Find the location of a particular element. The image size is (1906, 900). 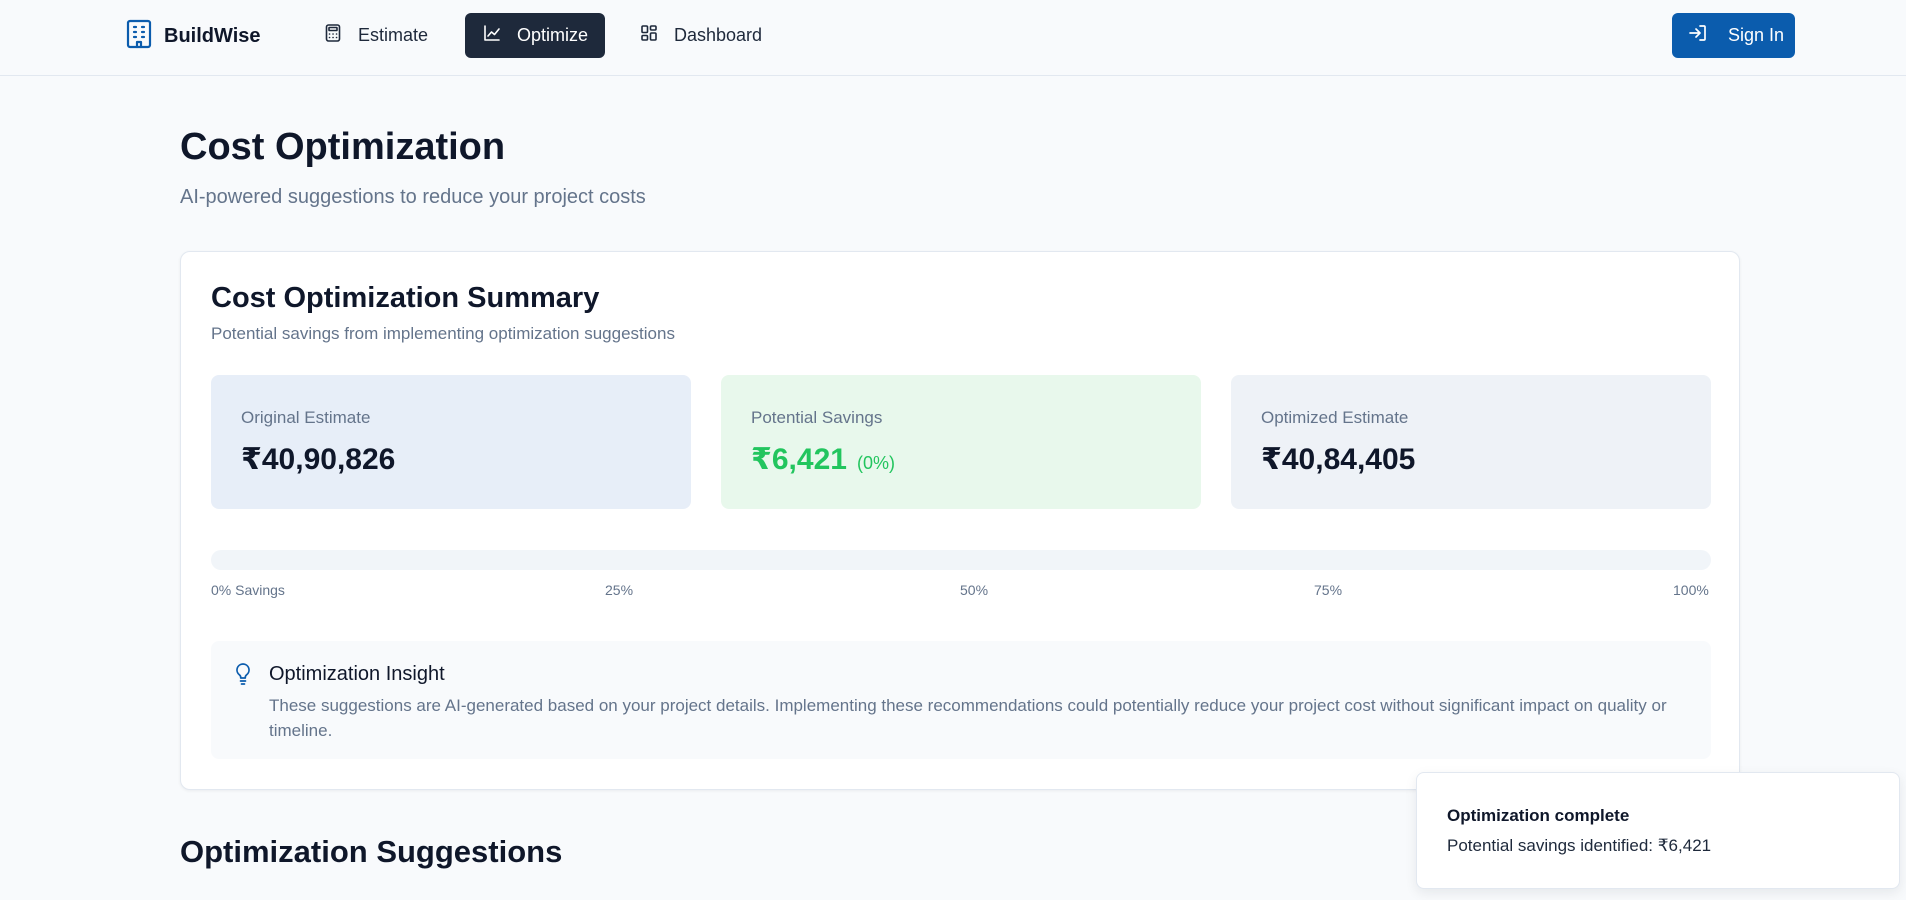

savings-progress-bar is located at coordinates (961, 560).